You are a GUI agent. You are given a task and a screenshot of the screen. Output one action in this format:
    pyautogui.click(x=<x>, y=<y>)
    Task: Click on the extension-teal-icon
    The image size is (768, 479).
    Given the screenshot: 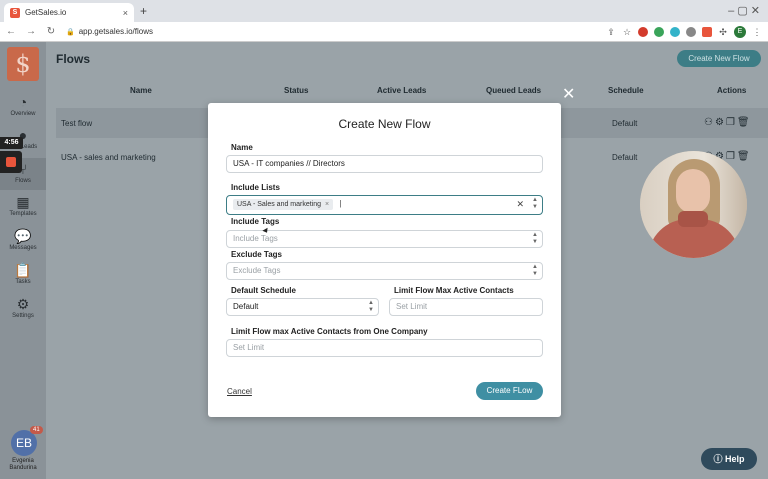 What is the action you would take?
    pyautogui.click(x=675, y=31)
    